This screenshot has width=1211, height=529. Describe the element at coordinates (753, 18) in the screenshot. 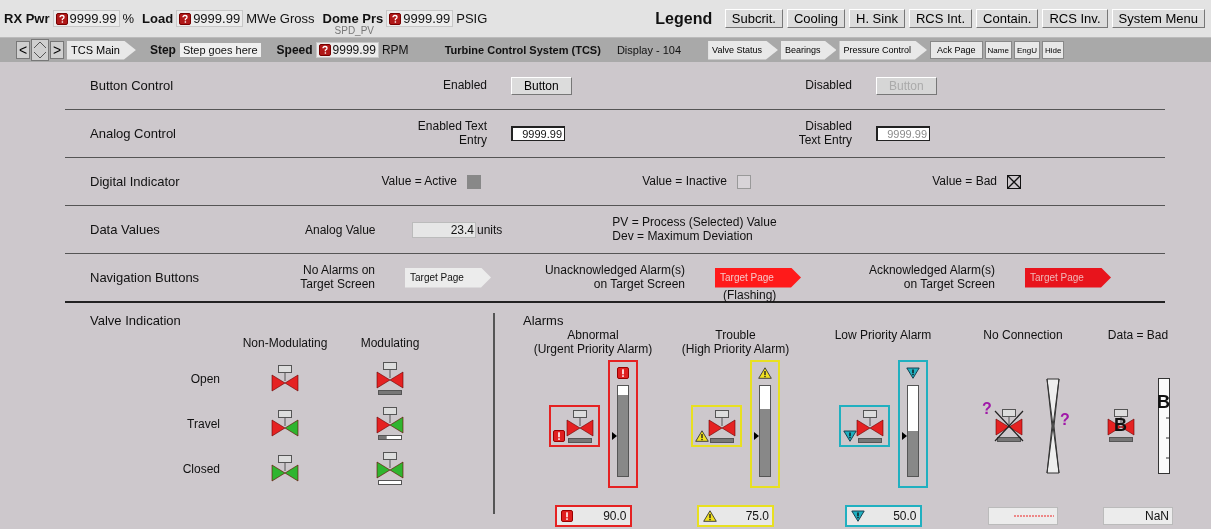

I see `menu-button: Subcrit.` at that location.